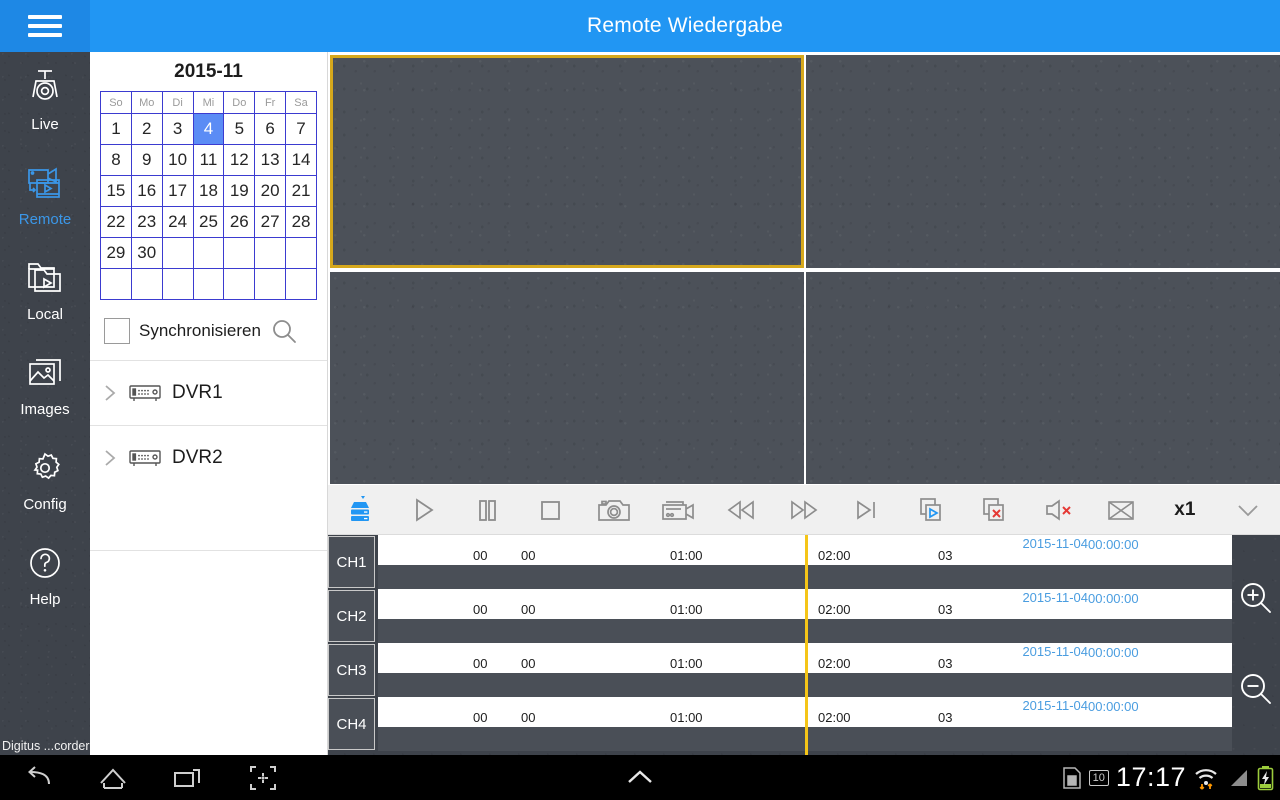 The width and height of the screenshot is (1280, 800). What do you see at coordinates (45, 88) in the screenshot?
I see `camera-dome-icon` at bounding box center [45, 88].